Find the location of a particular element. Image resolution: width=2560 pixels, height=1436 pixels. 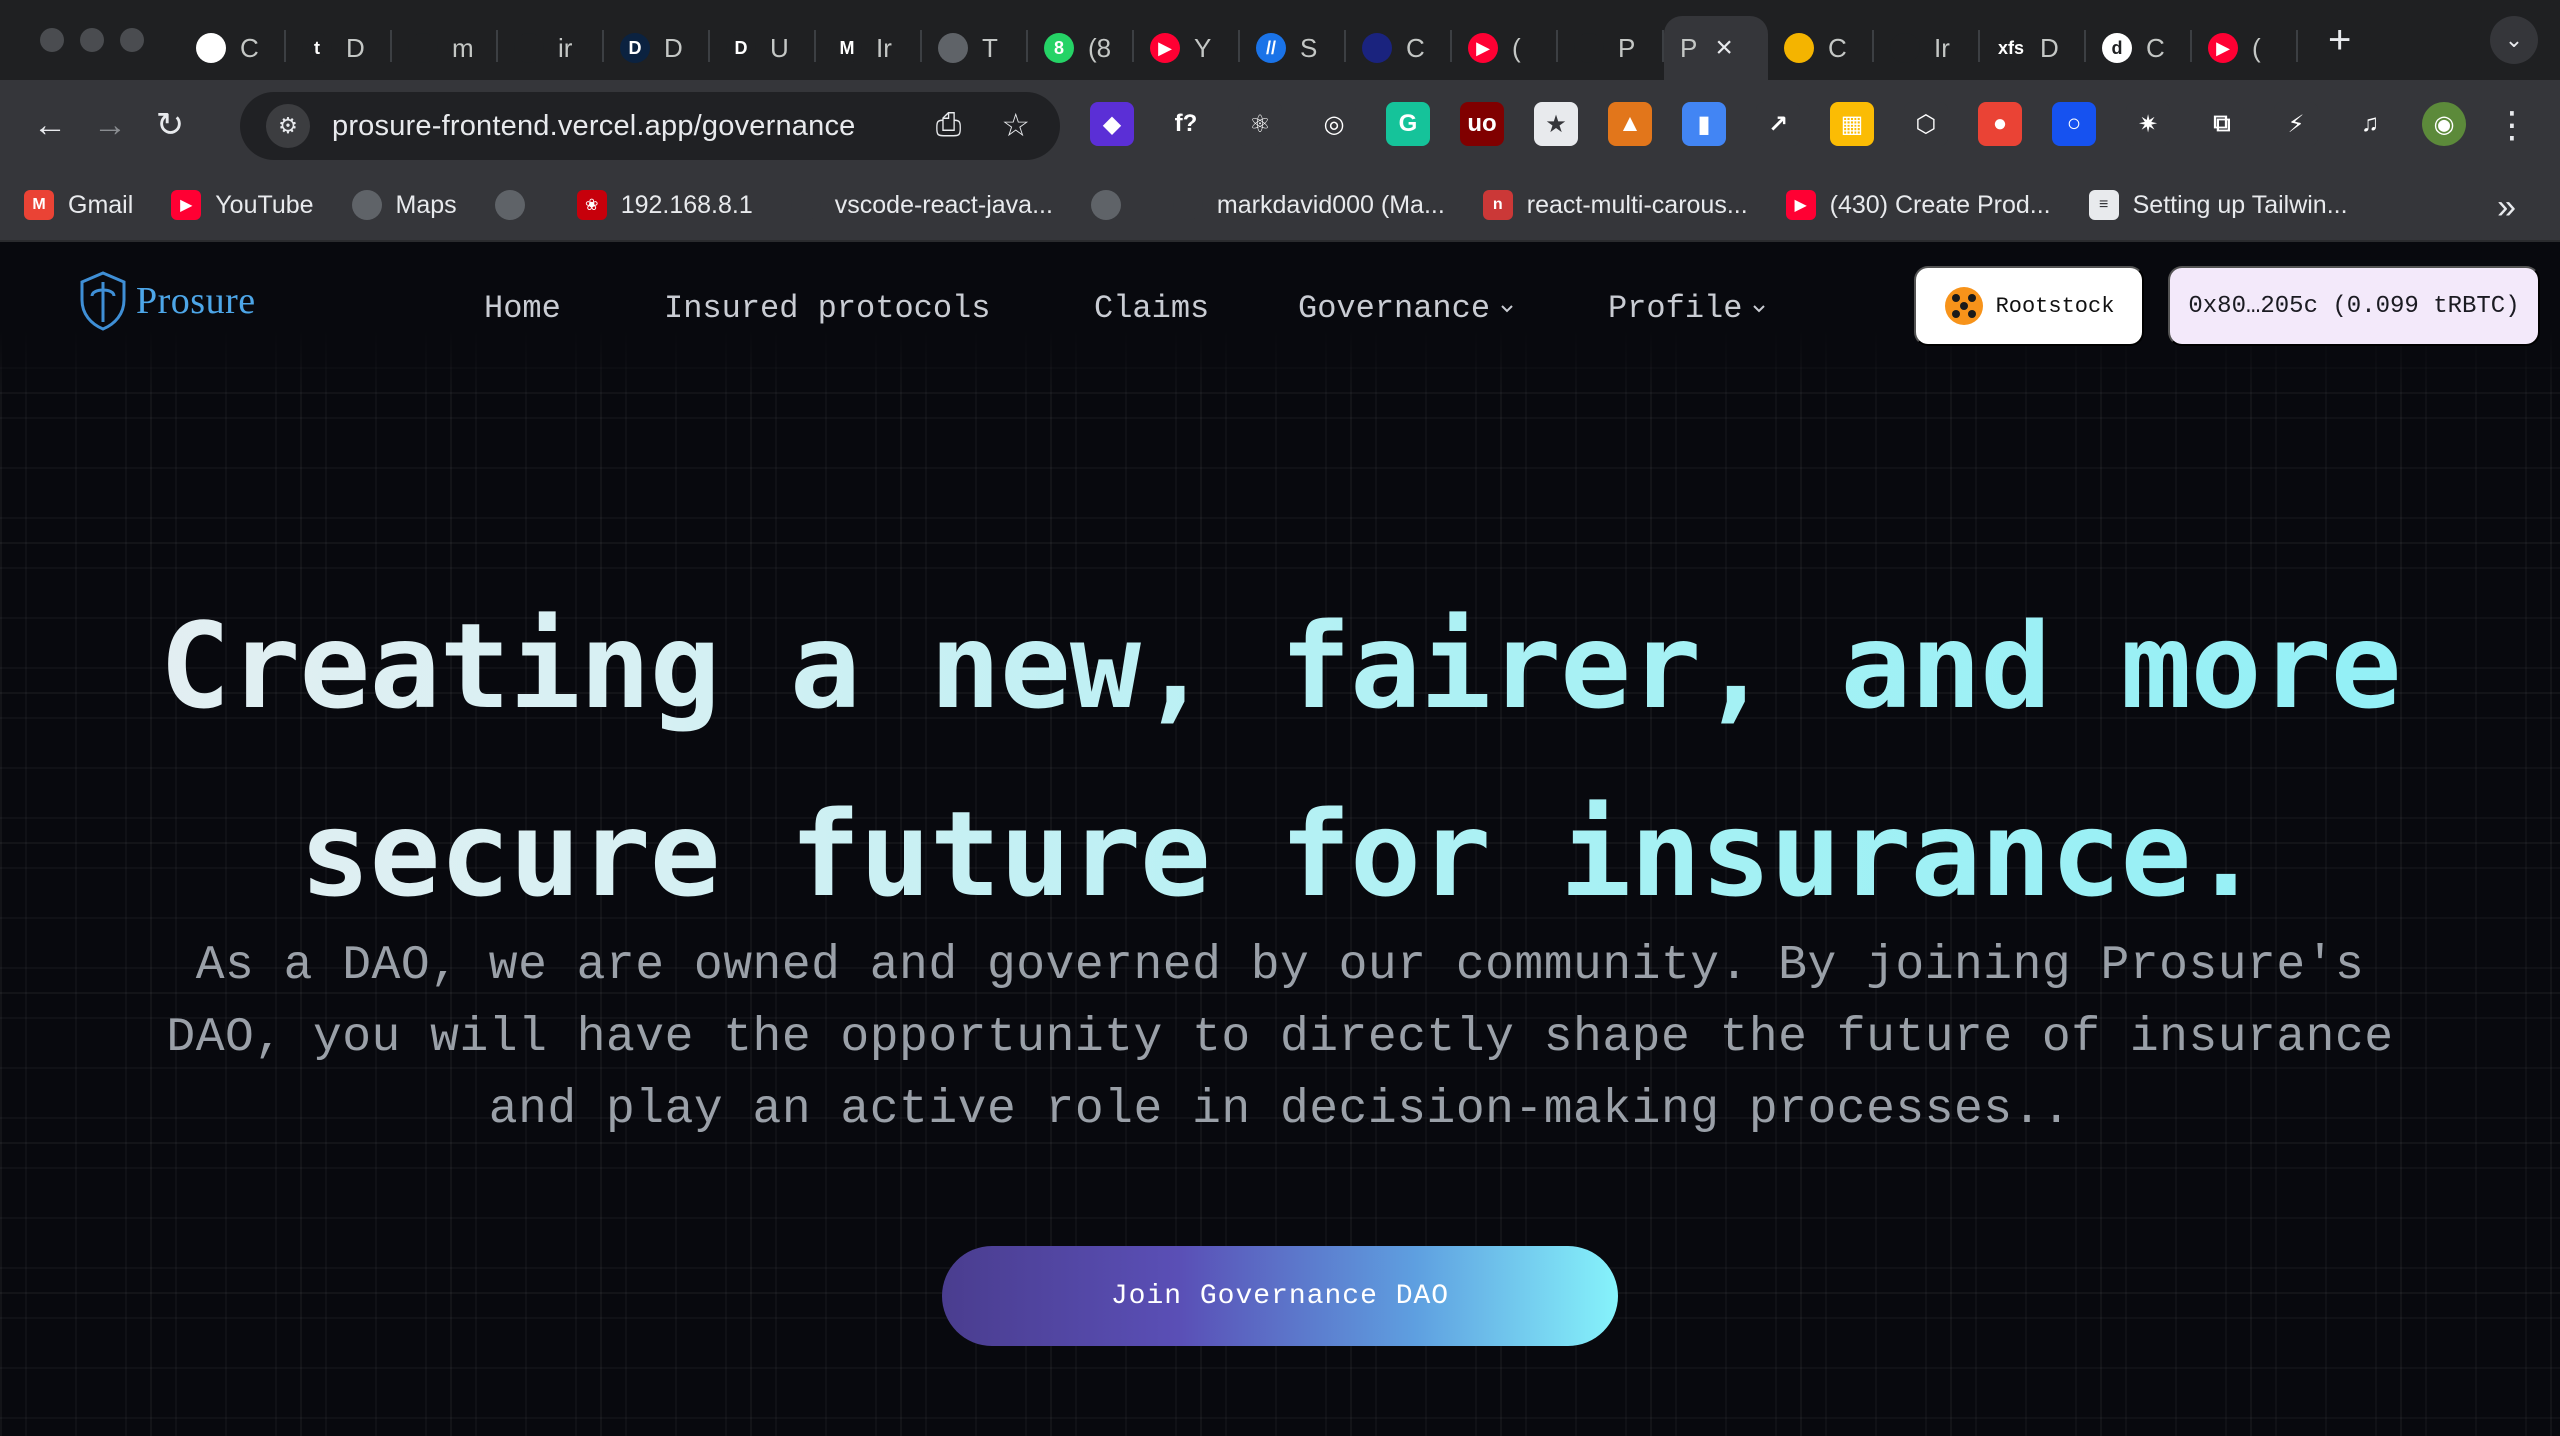

tab-search-icon: ⌄ is located at coordinates (2514, 40).